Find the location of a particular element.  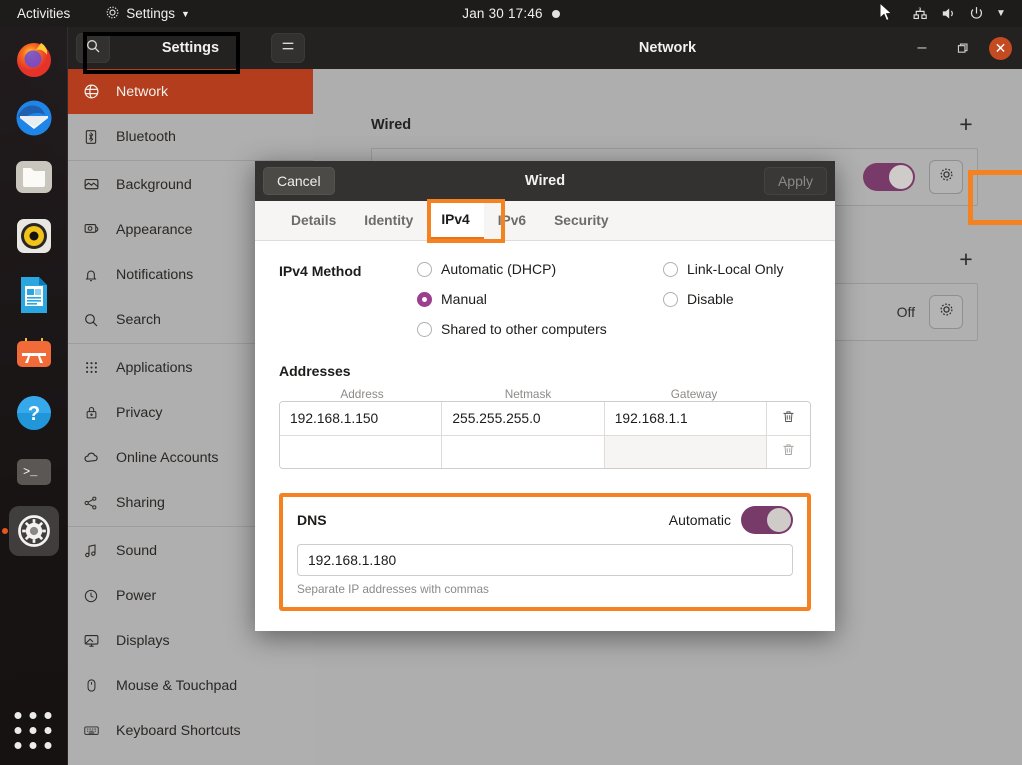

app-menu-settings: Settings ▼ is located at coordinates (147, 14).